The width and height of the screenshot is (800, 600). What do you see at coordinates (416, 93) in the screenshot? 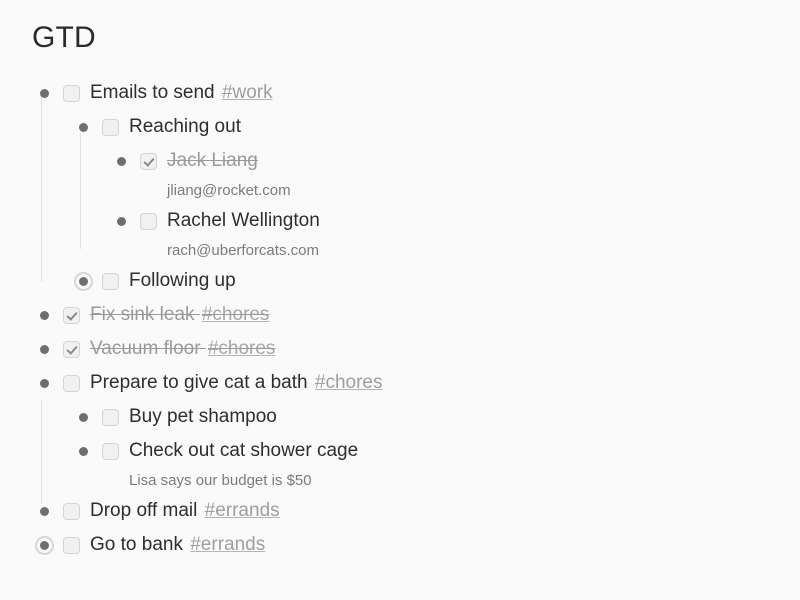
I see `outline-row: Emails to send #work` at bounding box center [416, 93].